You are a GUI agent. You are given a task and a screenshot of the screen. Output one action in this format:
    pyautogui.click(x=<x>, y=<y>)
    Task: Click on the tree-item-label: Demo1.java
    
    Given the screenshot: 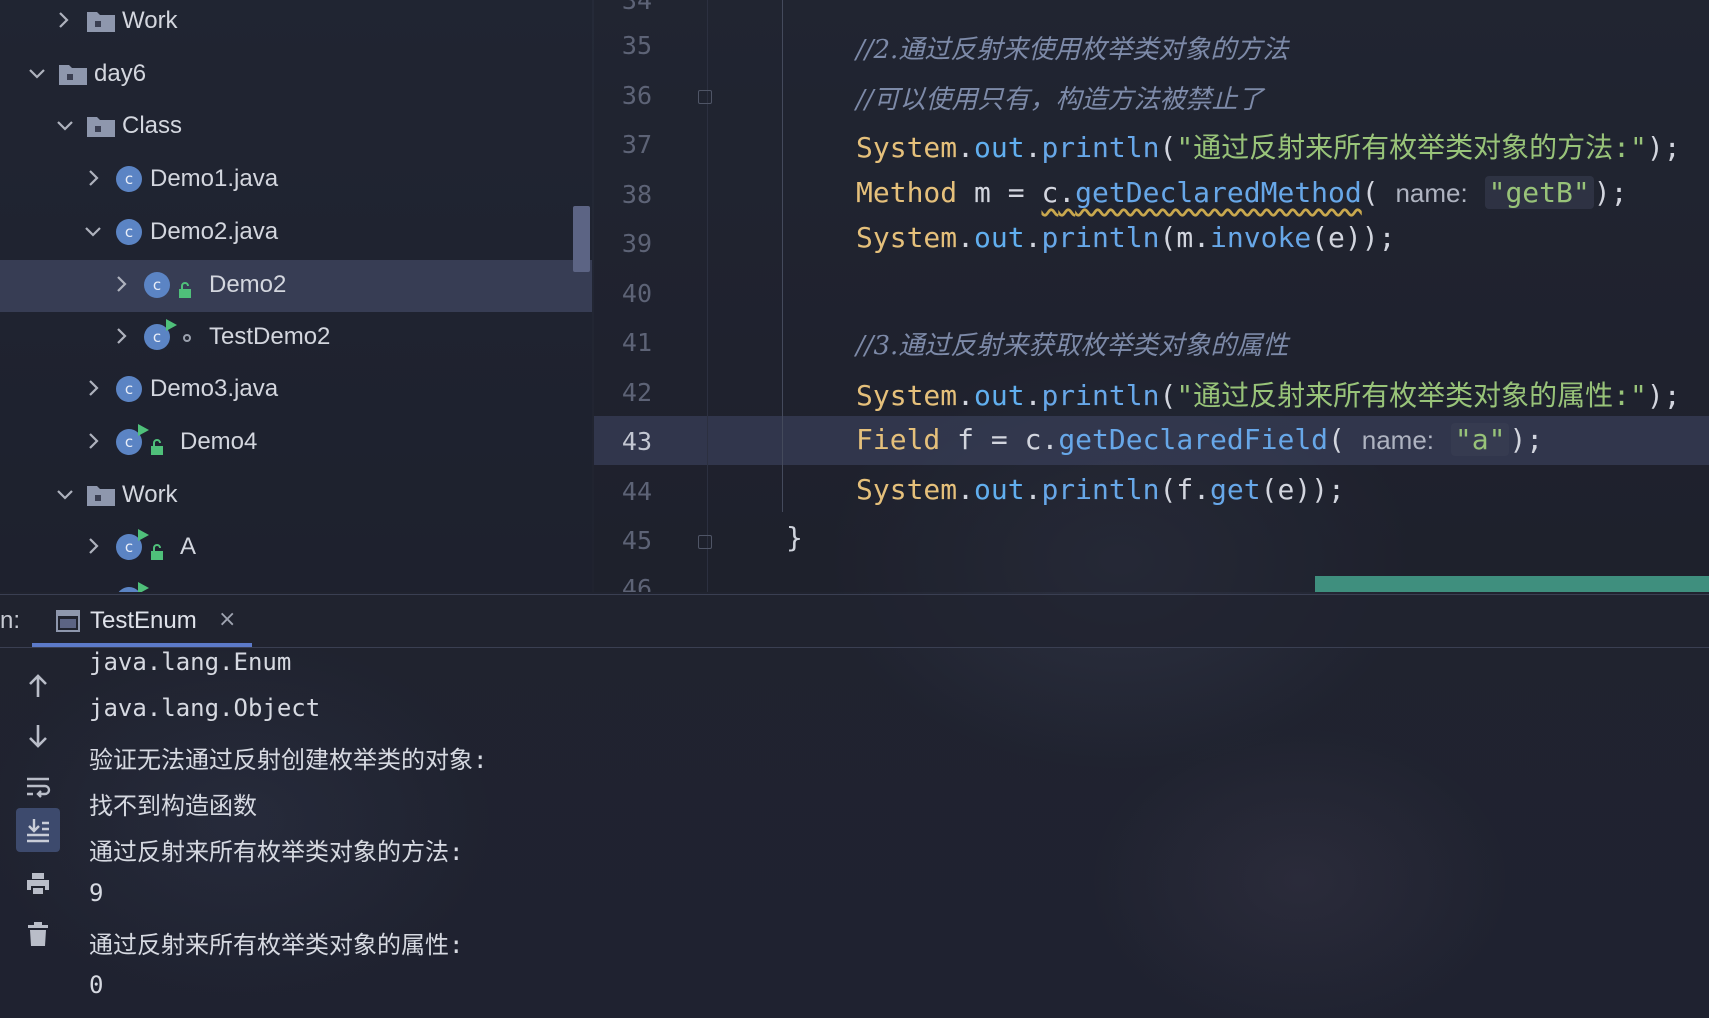 What is the action you would take?
    pyautogui.click(x=214, y=178)
    